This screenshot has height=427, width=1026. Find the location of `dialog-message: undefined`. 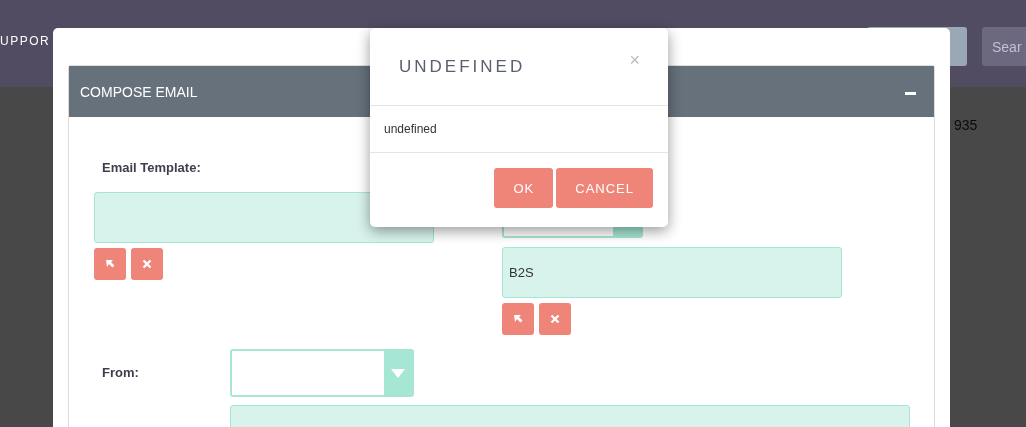

dialog-message: undefined is located at coordinates (410, 129).